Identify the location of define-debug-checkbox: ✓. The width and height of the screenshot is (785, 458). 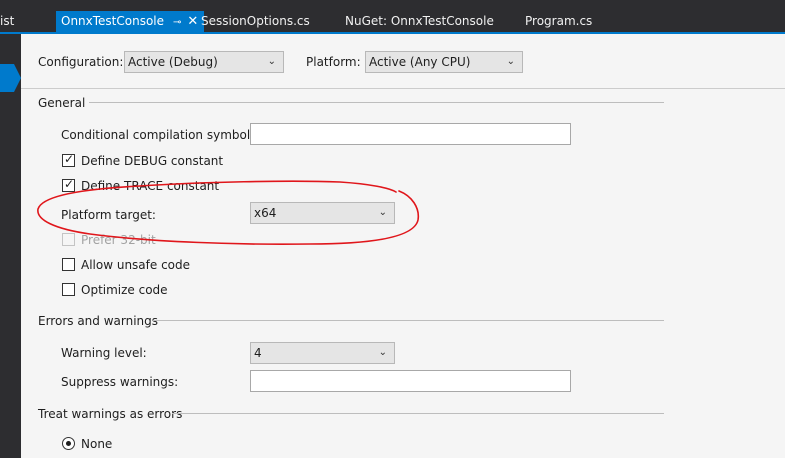
(68, 159).